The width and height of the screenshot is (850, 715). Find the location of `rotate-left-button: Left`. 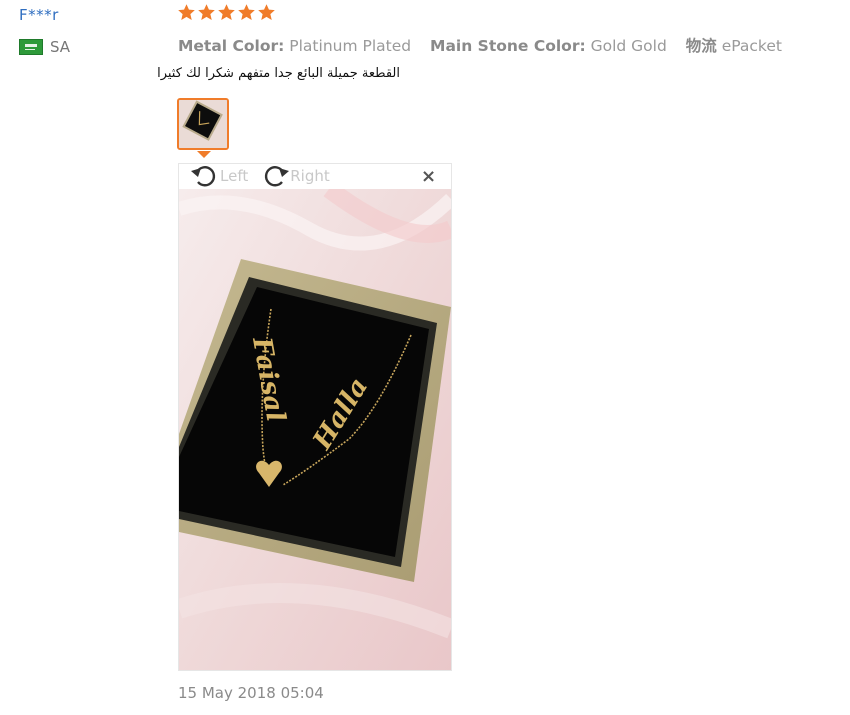

rotate-left-button: Left is located at coordinates (219, 176).